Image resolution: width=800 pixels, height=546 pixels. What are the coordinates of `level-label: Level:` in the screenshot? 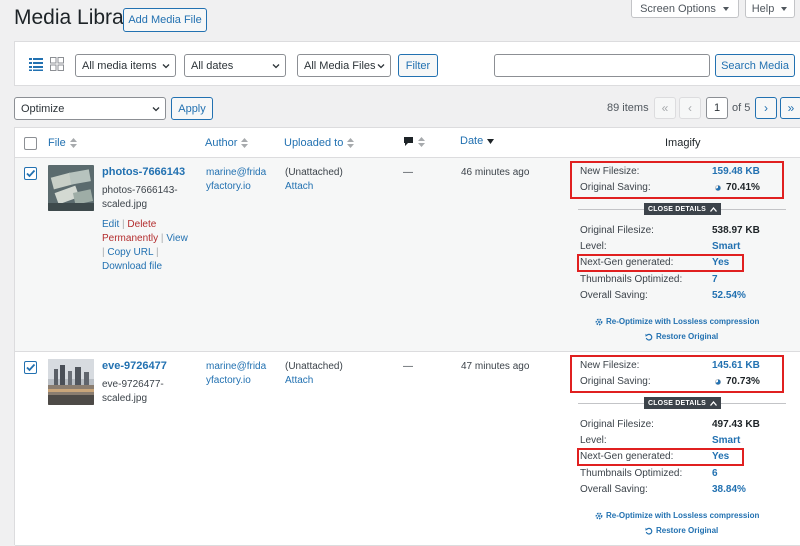 It's located at (593, 246).